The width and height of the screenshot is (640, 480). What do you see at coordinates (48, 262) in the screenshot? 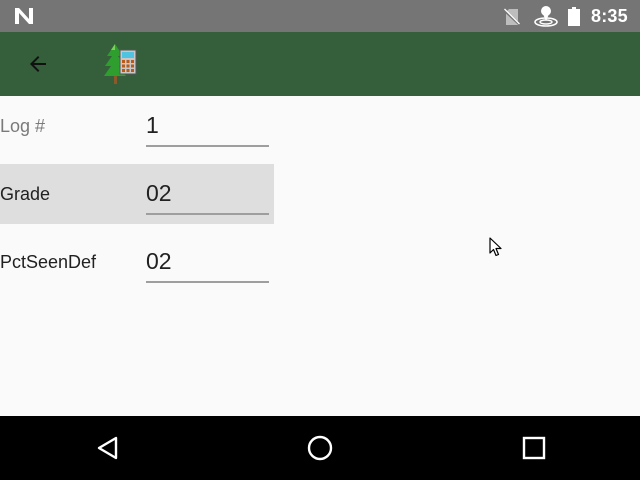
I see `pct-seen-def-label: PctSeenDef` at bounding box center [48, 262].